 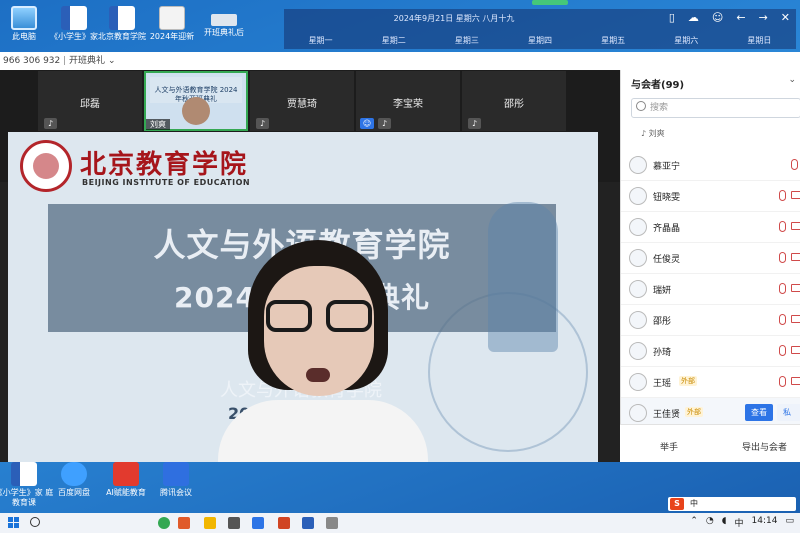 I want to click on video-tile: 李宝荣 ☺ ♪, so click(x=408, y=101).